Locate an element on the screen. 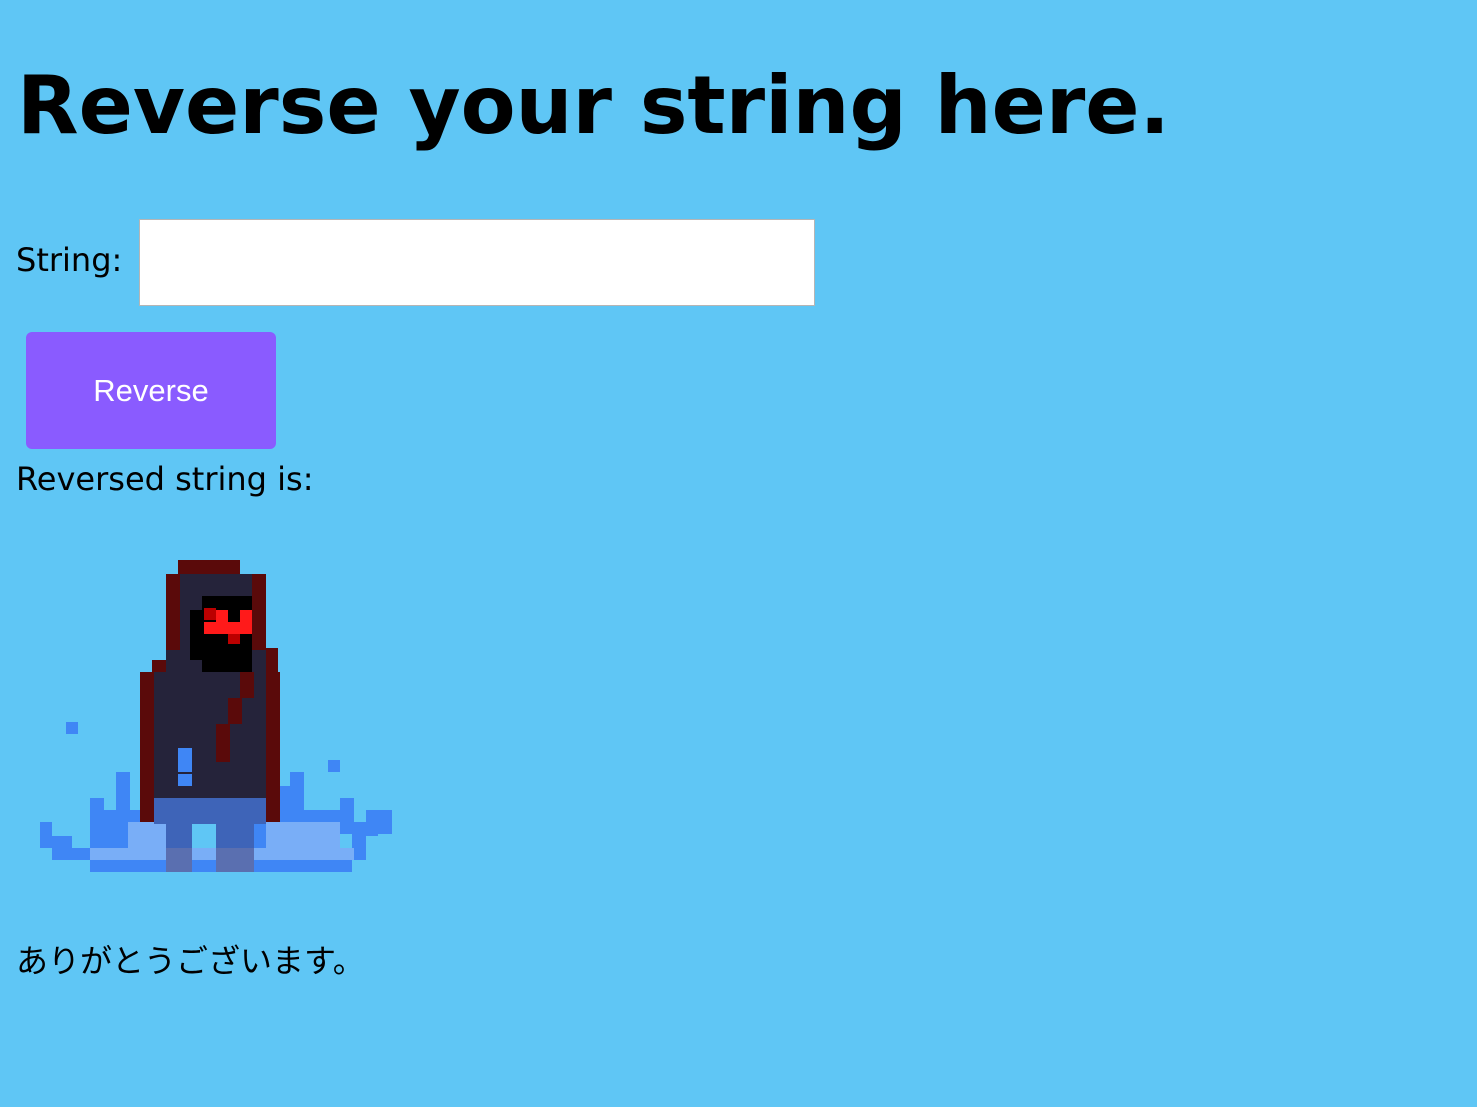  page-title: Reverse your string here. is located at coordinates (593, 105).